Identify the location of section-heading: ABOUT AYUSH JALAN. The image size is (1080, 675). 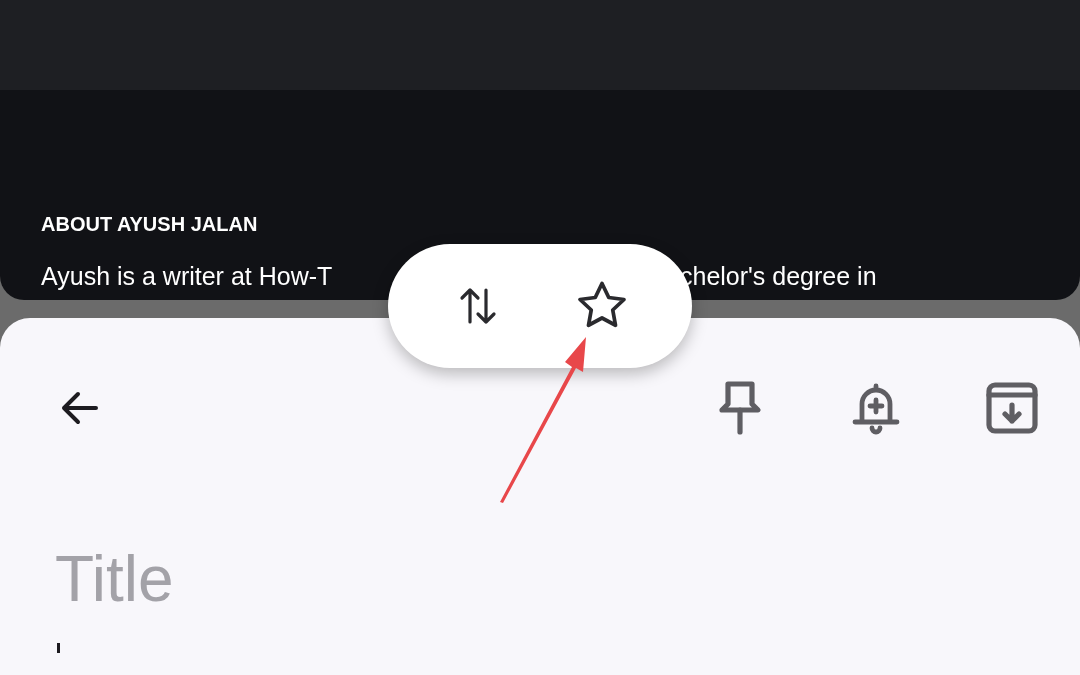
(149, 224).